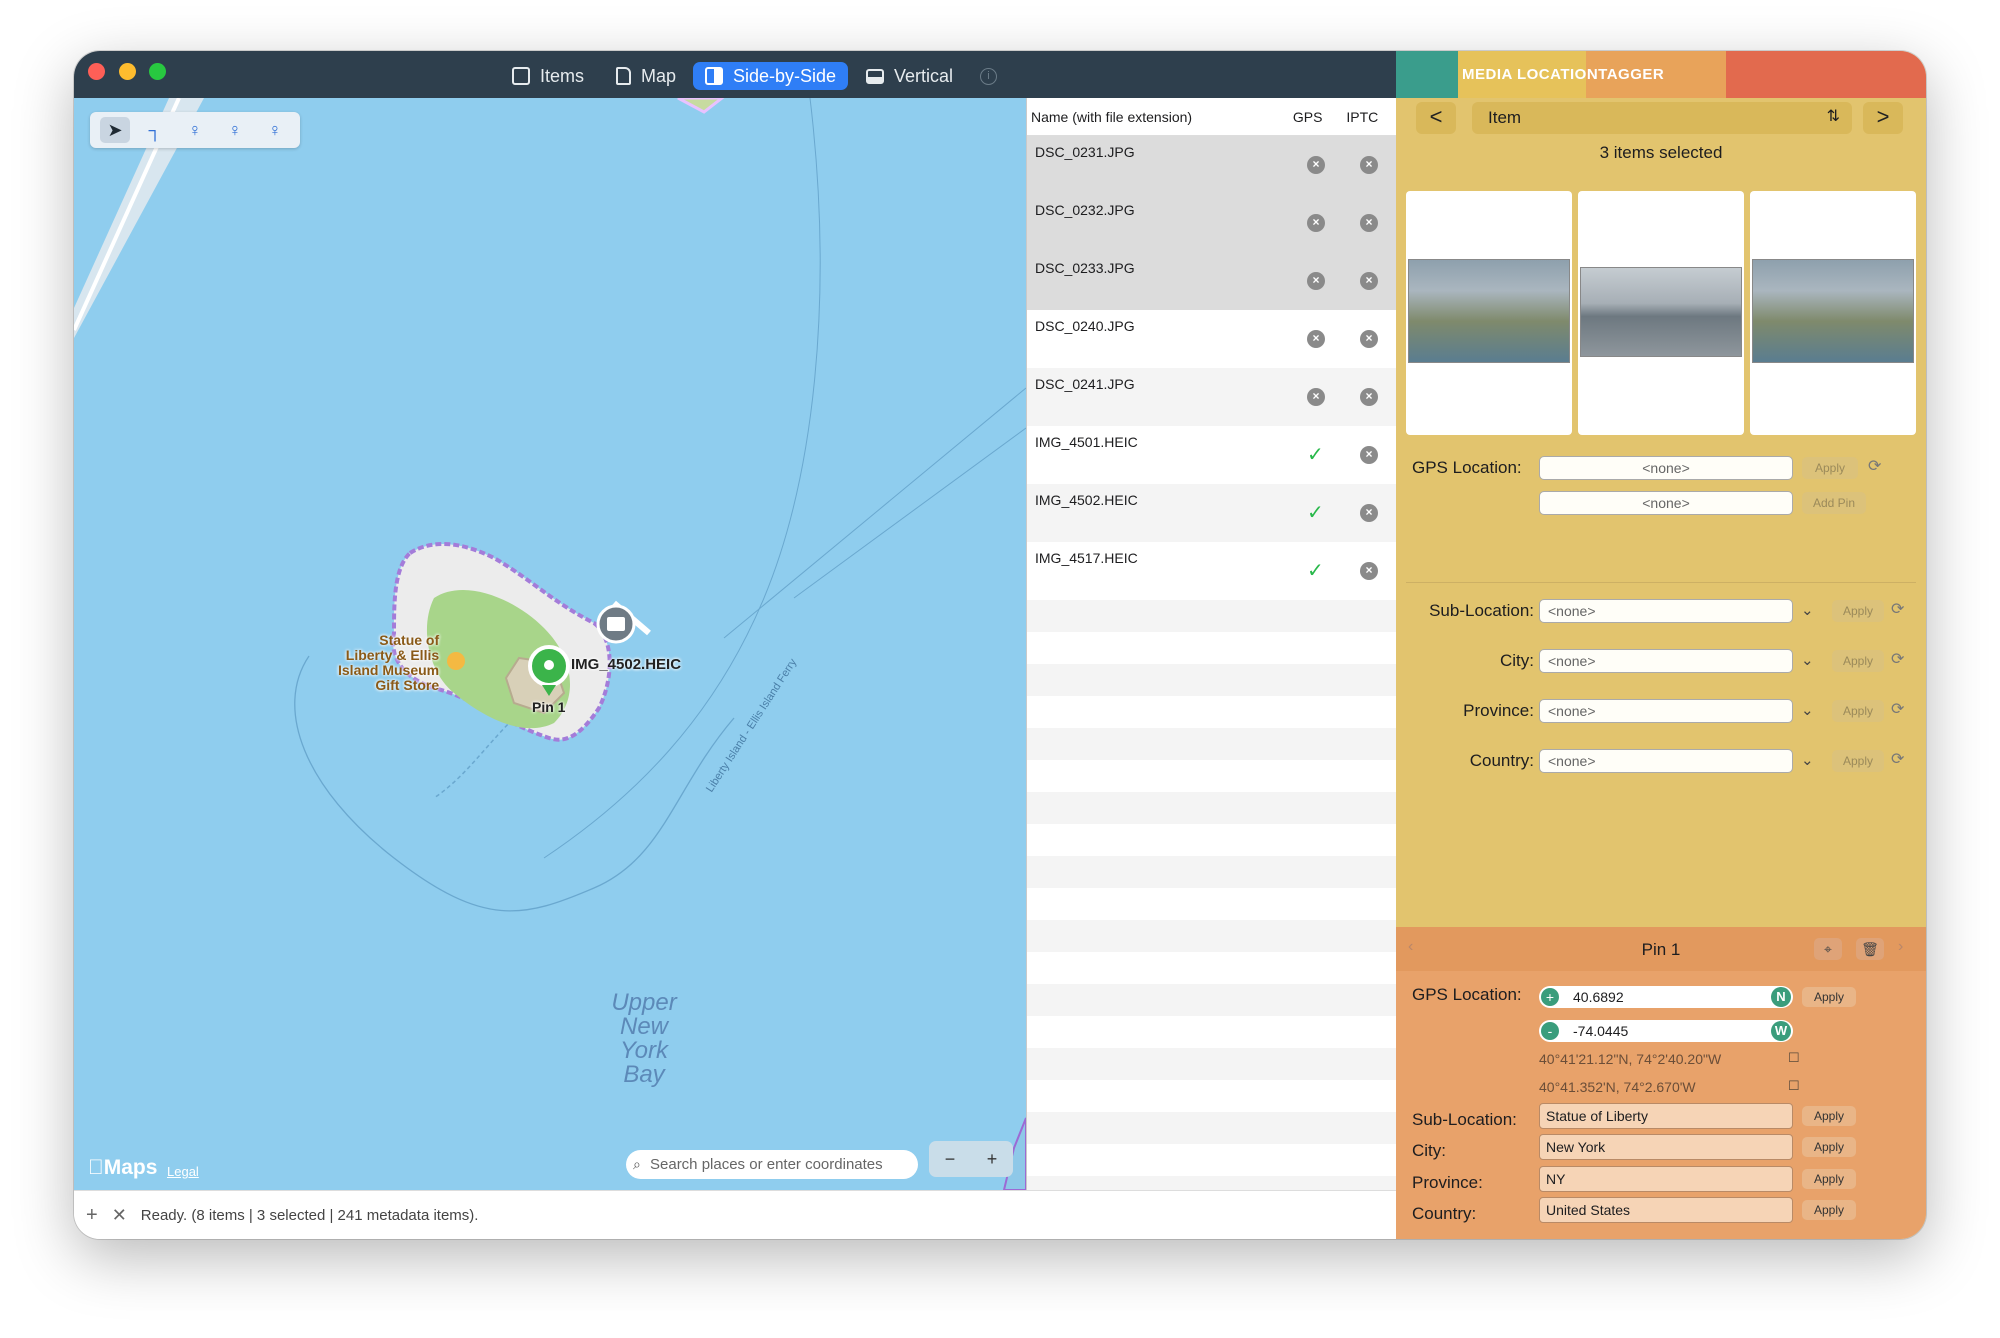 This screenshot has width=2000, height=1338. What do you see at coordinates (96, 71) in the screenshot?
I see `close-window-button` at bounding box center [96, 71].